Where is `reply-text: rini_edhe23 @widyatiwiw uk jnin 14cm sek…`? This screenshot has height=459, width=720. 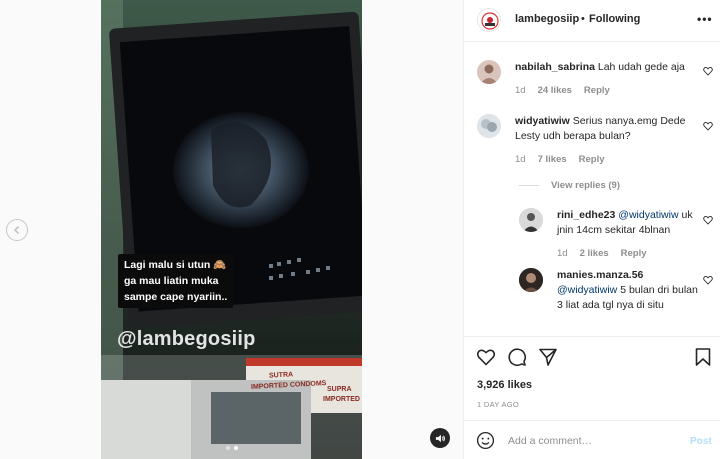 reply-text: rini_edhe23 @widyatiwiw uk jnin 14cm sek… is located at coordinates (628, 223).